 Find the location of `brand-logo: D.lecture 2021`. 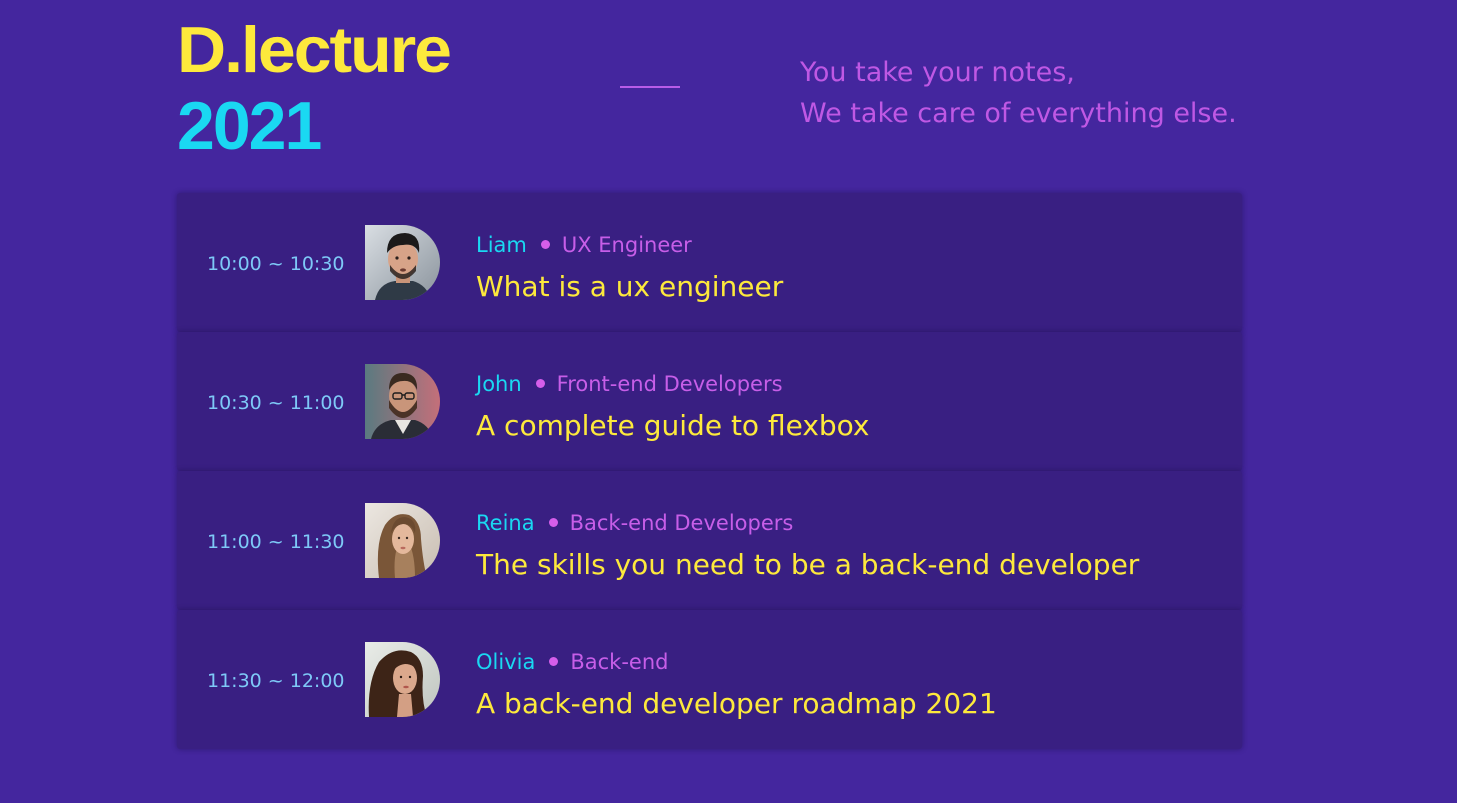

brand-logo: D.lecture 2021 is located at coordinates (314, 89).